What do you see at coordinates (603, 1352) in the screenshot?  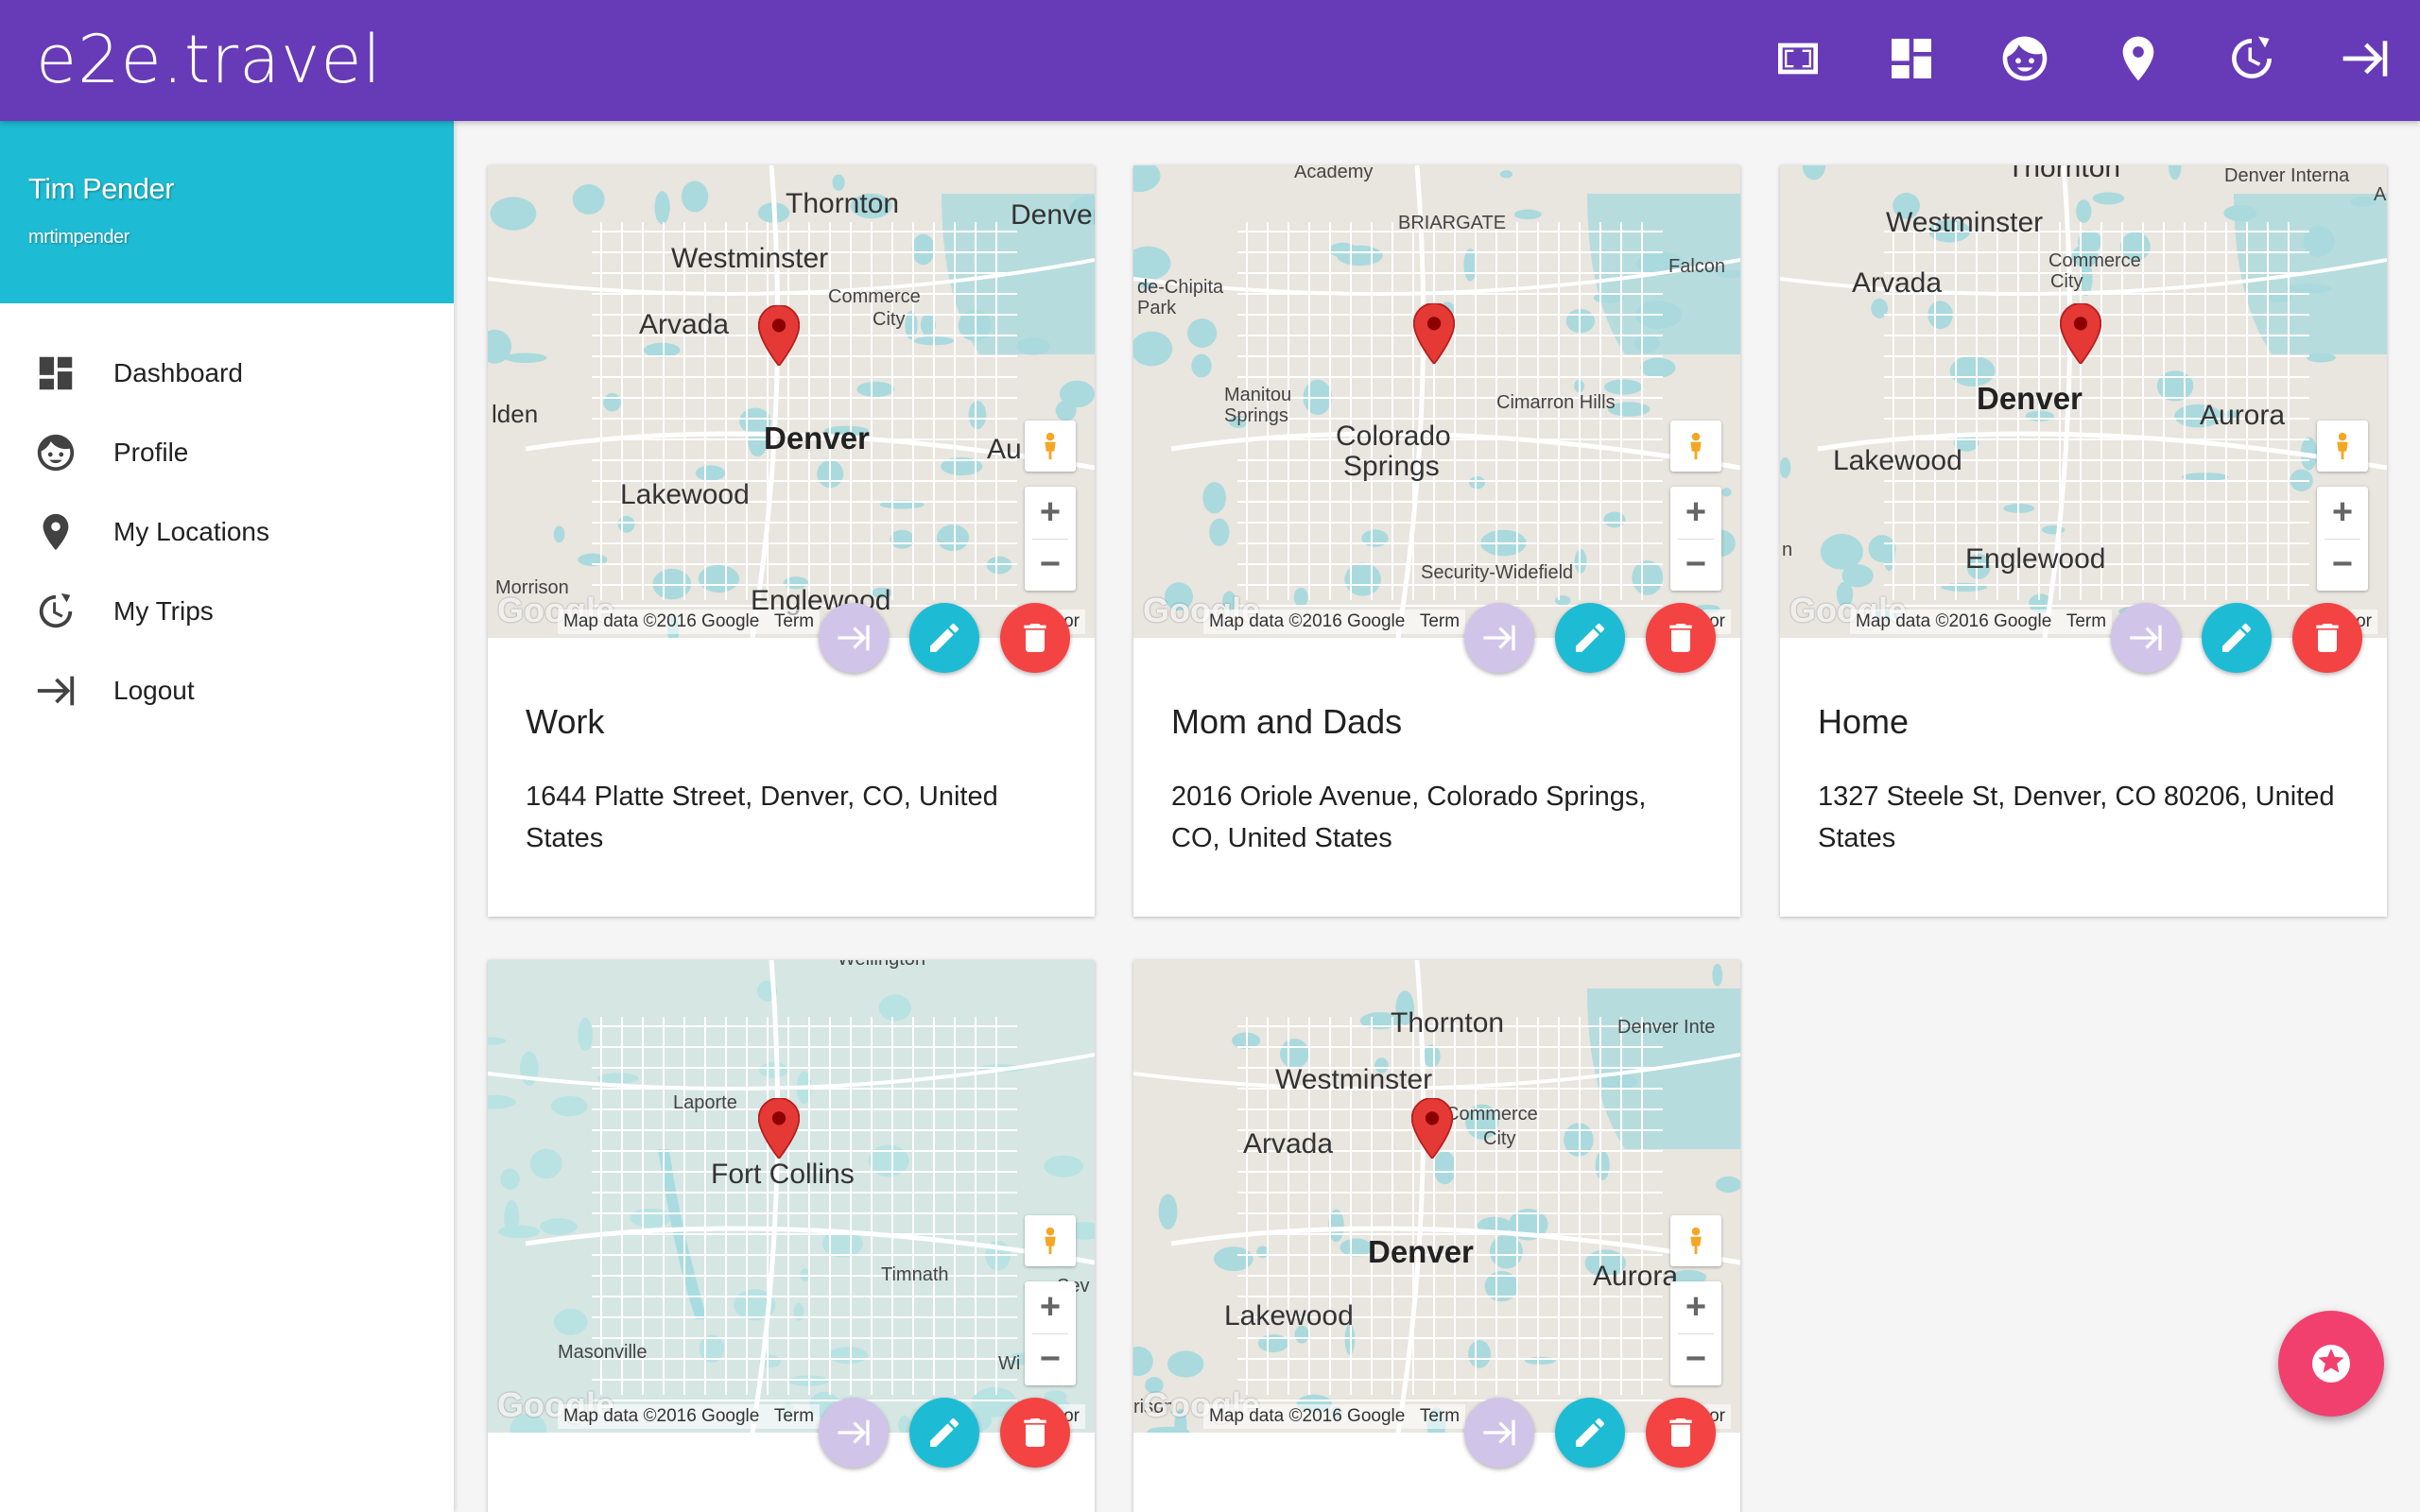 I see `map-place-label: Masonville` at bounding box center [603, 1352].